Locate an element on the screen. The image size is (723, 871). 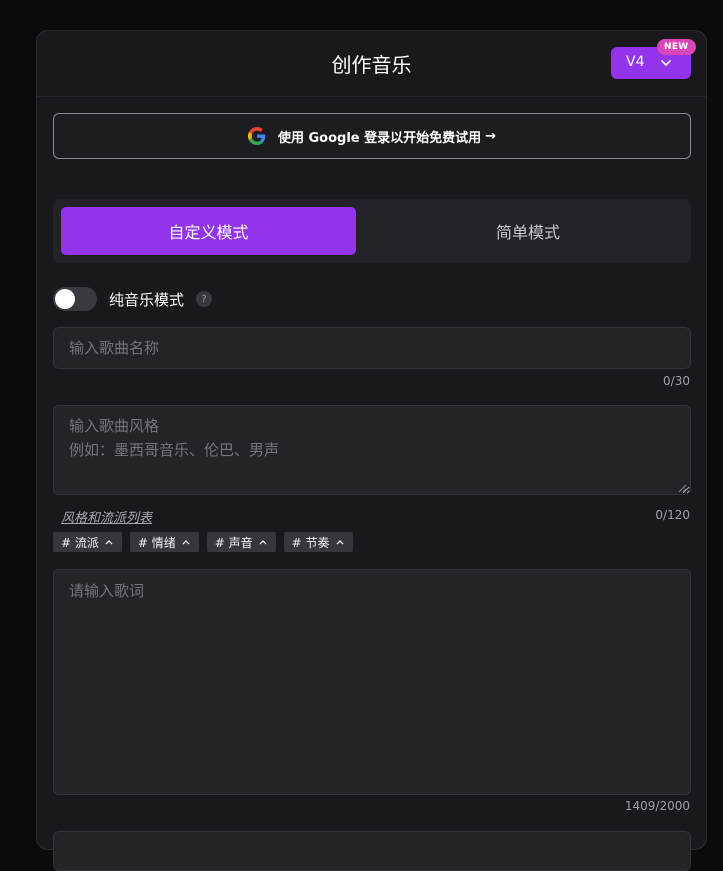
tag-list: # 流派 # 情绪 # 声音 # 节奏 is located at coordinates (207, 542).